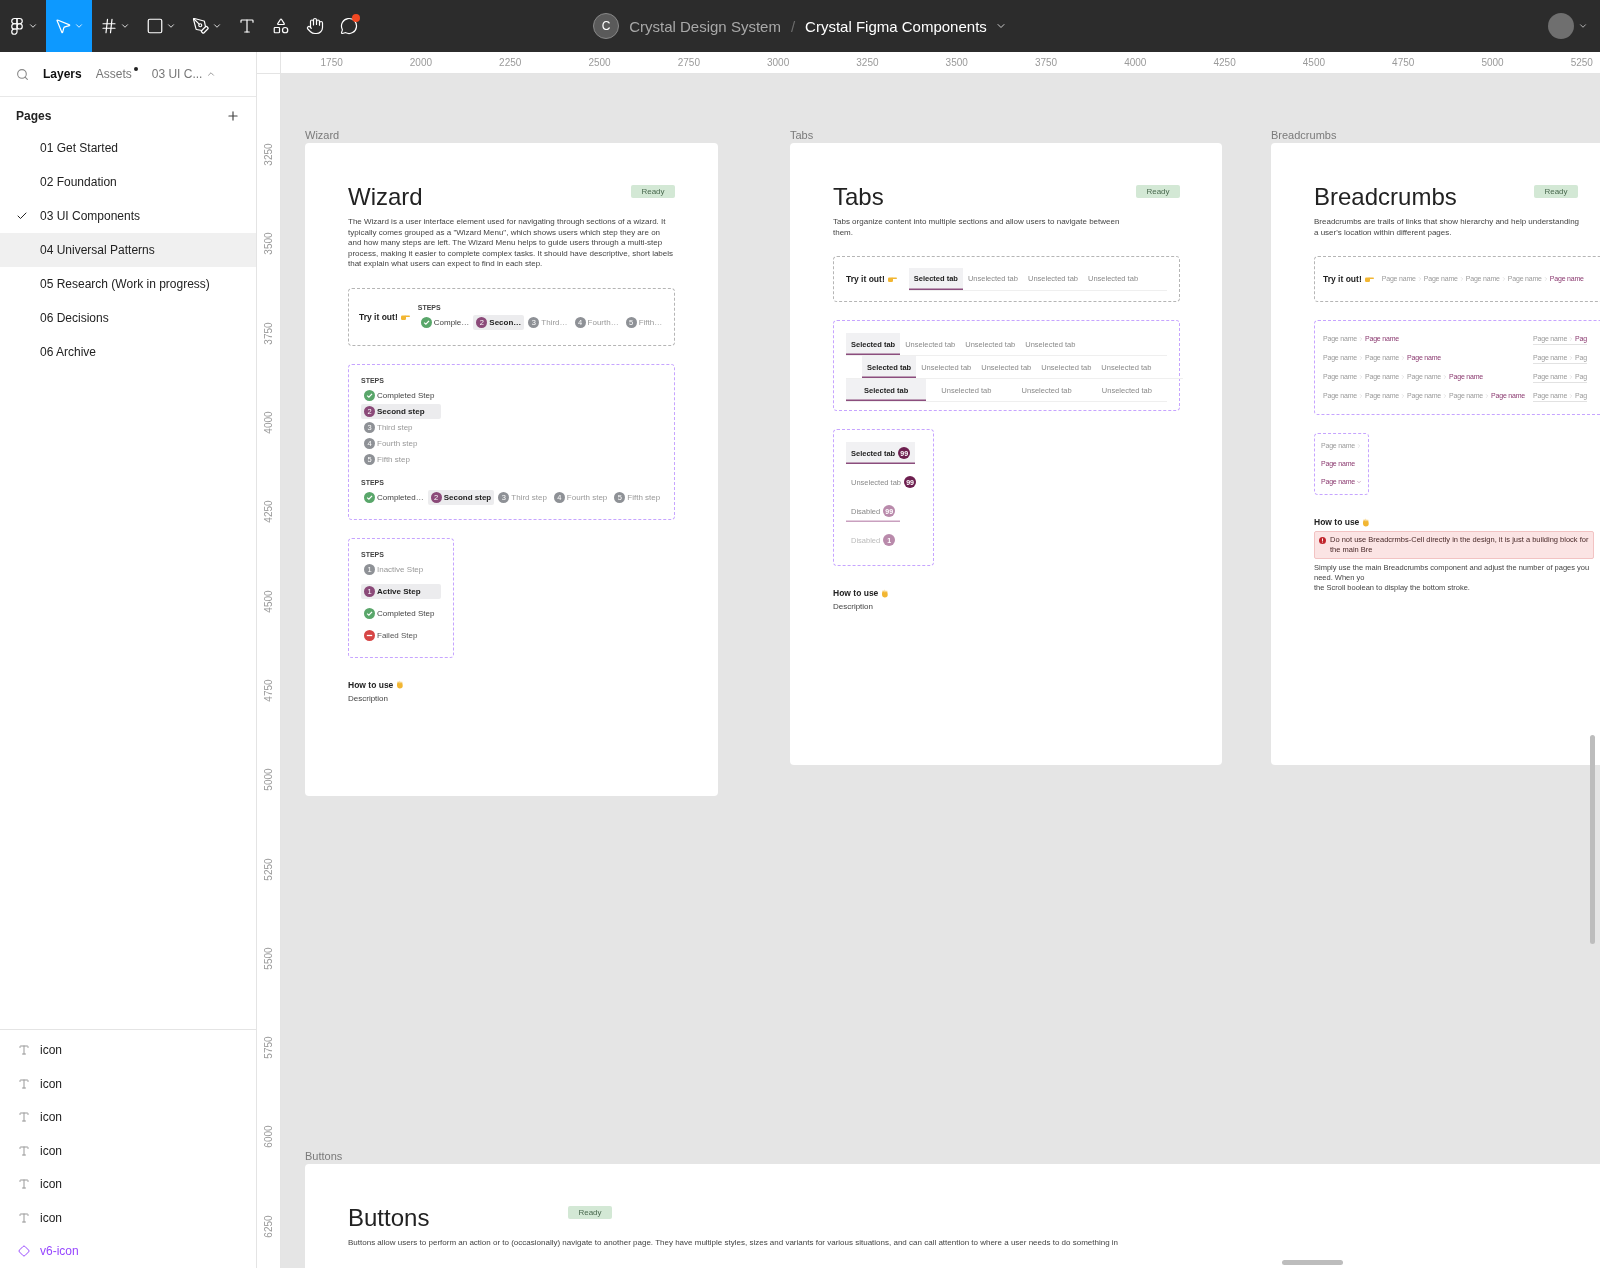 This screenshot has width=1600, height=1268. Describe the element at coordinates (268, 511) in the screenshot. I see `ruler-label: 4250` at that location.